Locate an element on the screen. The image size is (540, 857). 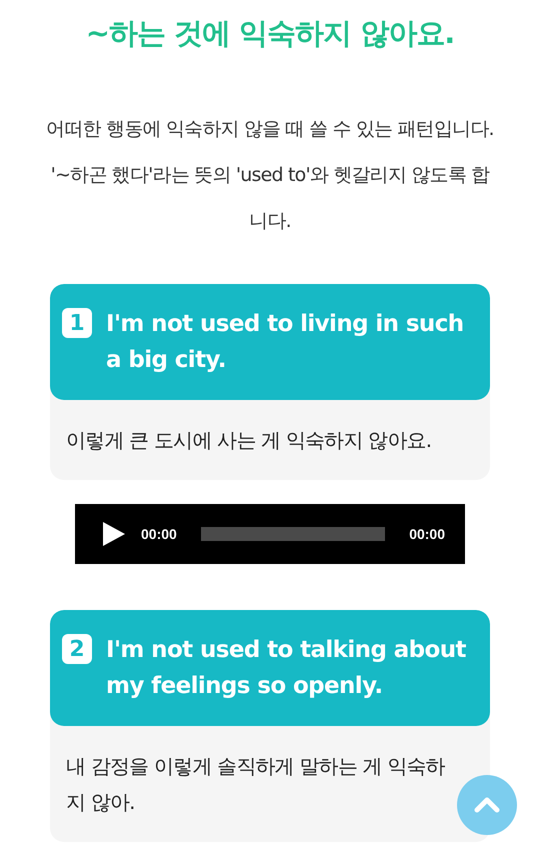
intro-paragraph: 어떠한 행동에 익숙하지 않을 때 쓸 수 있는 패턴입니다. '~하곤 했다'라는 뜻의 'used to'와 헷갈리지 않도록 합니다. is located at coordinates (270, 175).